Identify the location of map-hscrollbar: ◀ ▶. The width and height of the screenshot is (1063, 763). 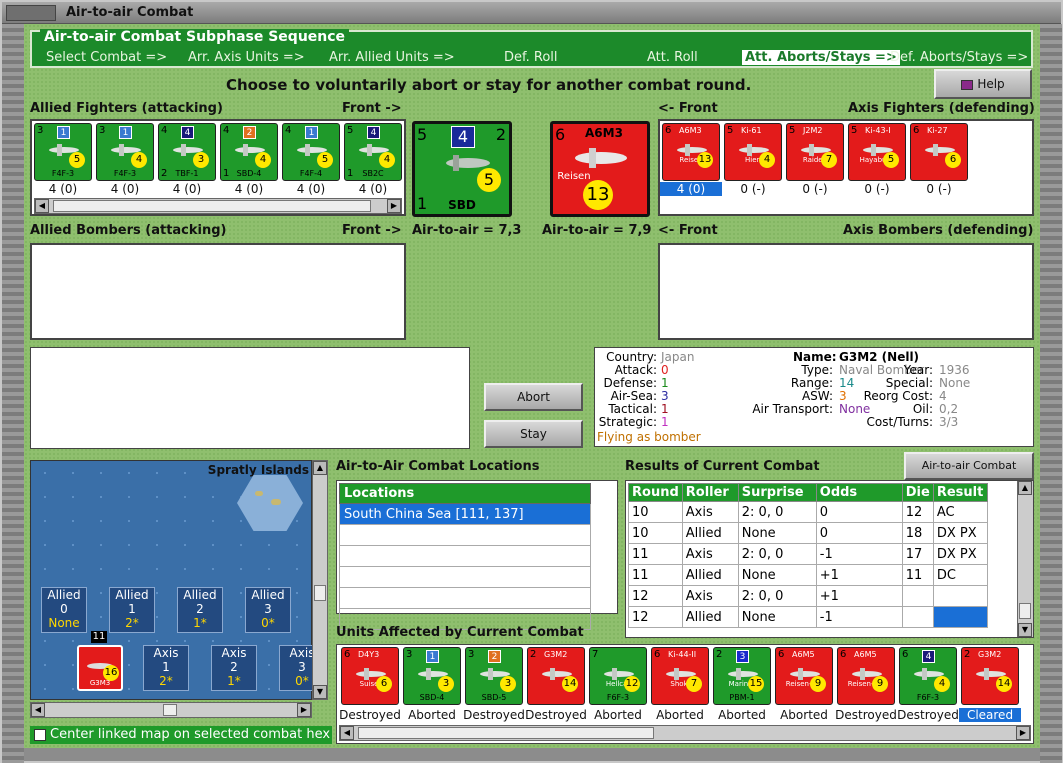
(171, 710).